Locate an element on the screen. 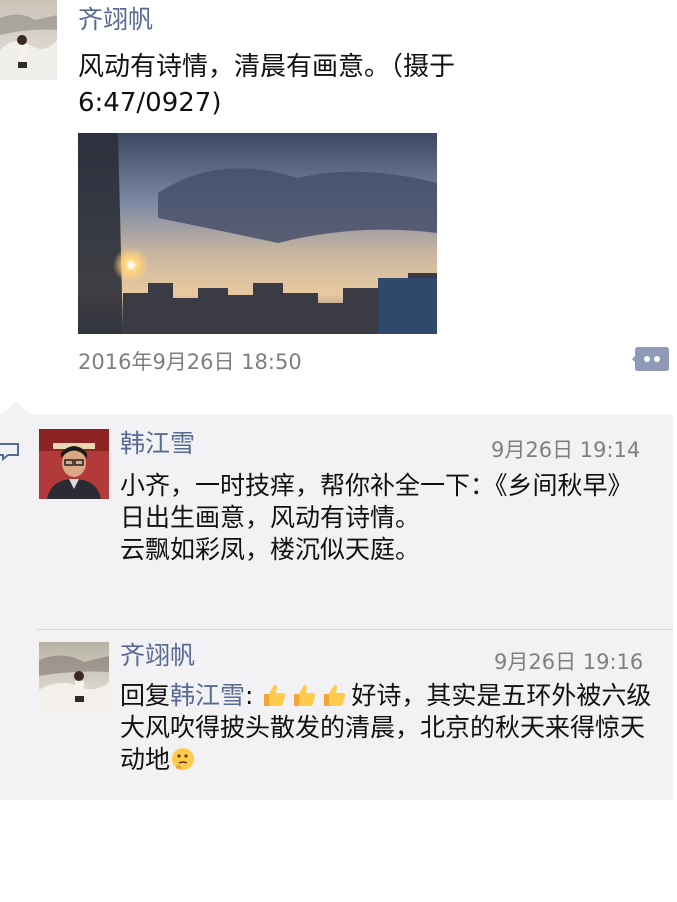 Image resolution: width=677 pixels, height=902 pixels. reply-prefix: 回复 is located at coordinates (145, 695).